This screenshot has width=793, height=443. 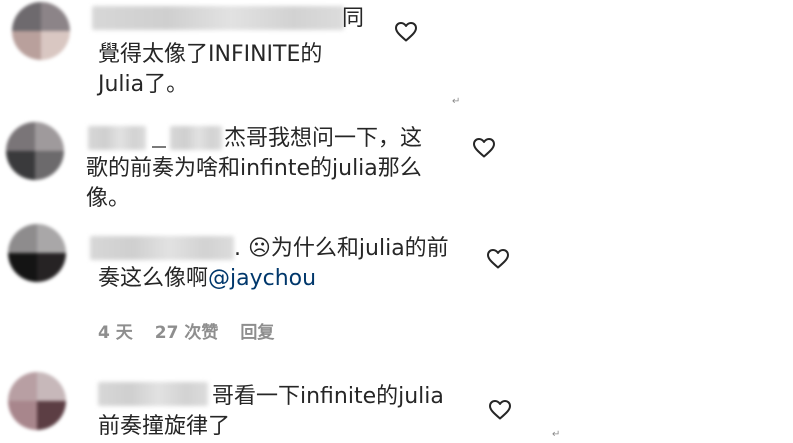 What do you see at coordinates (254, 168) in the screenshot?
I see `comment-text-line2: 歌的前奏为啥和infinte的julia那么` at bounding box center [254, 168].